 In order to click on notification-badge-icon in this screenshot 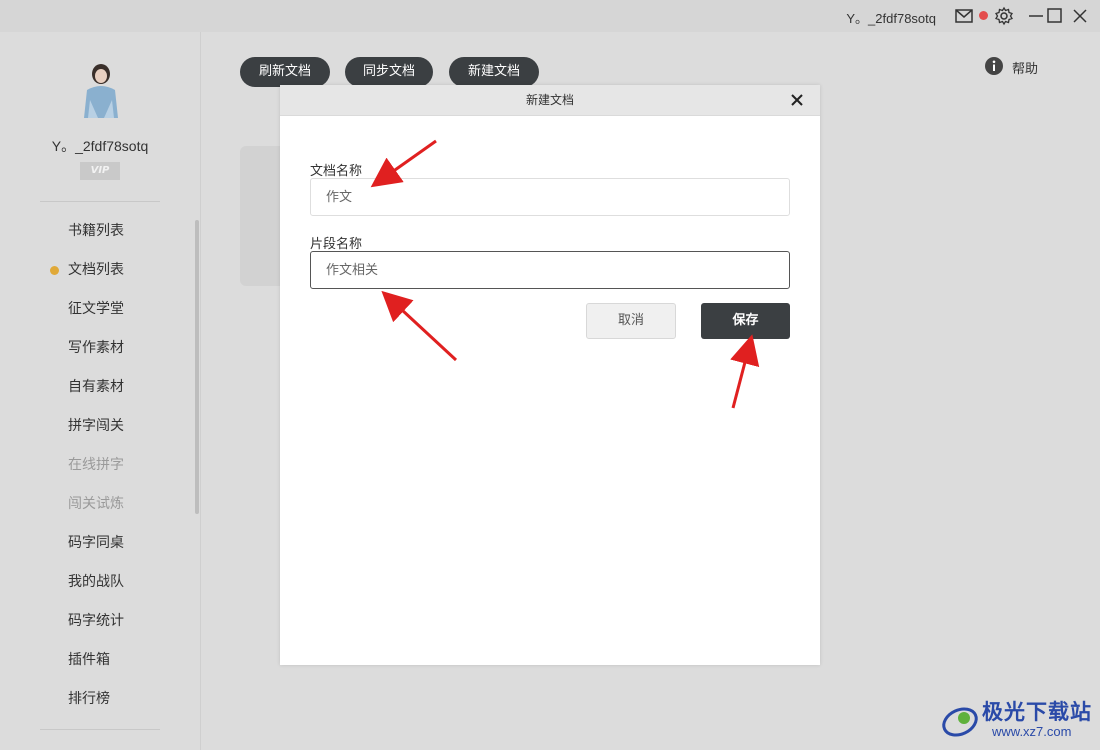, I will do `click(983, 15)`.